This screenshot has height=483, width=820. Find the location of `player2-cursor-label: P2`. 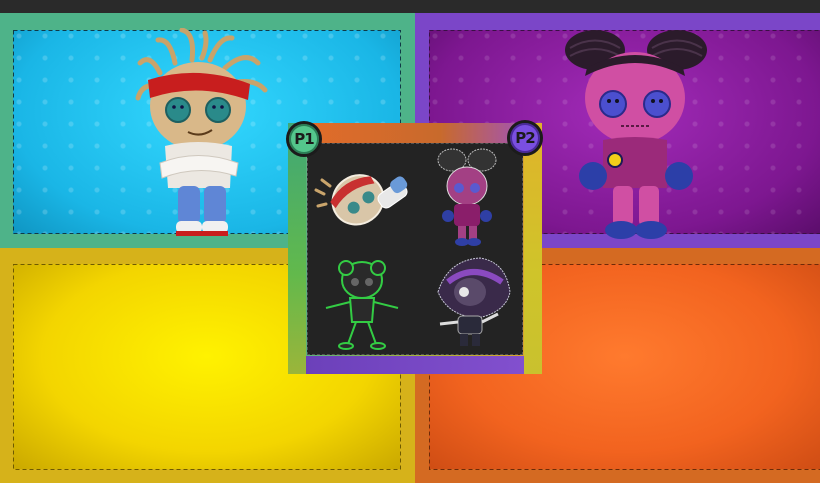

player2-cursor-label: P2 is located at coordinates (525, 138).